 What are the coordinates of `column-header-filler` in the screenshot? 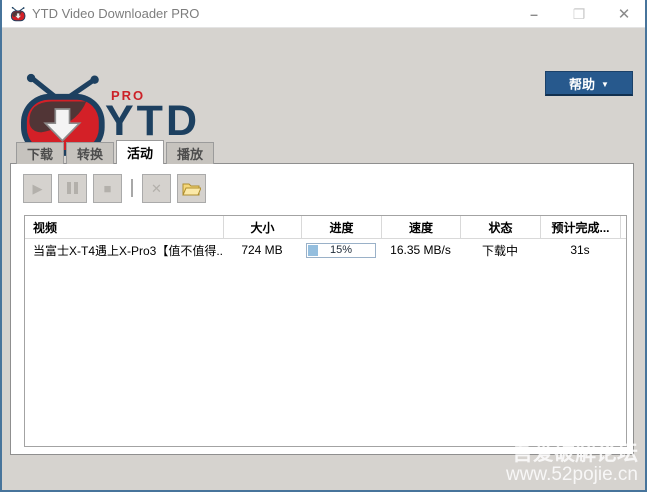 It's located at (623, 227).